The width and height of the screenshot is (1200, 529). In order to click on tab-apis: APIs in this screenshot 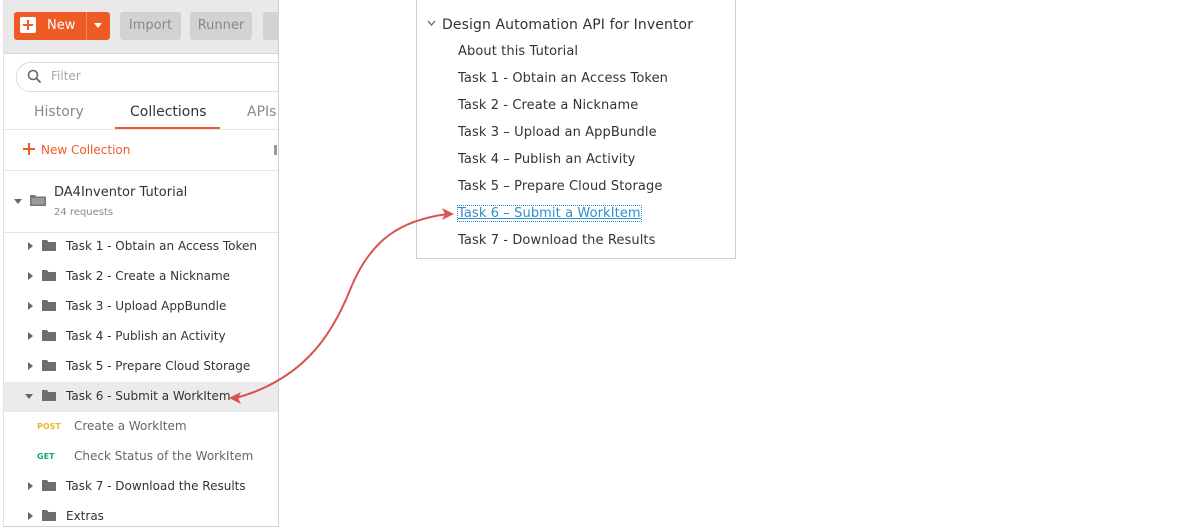, I will do `click(261, 112)`.